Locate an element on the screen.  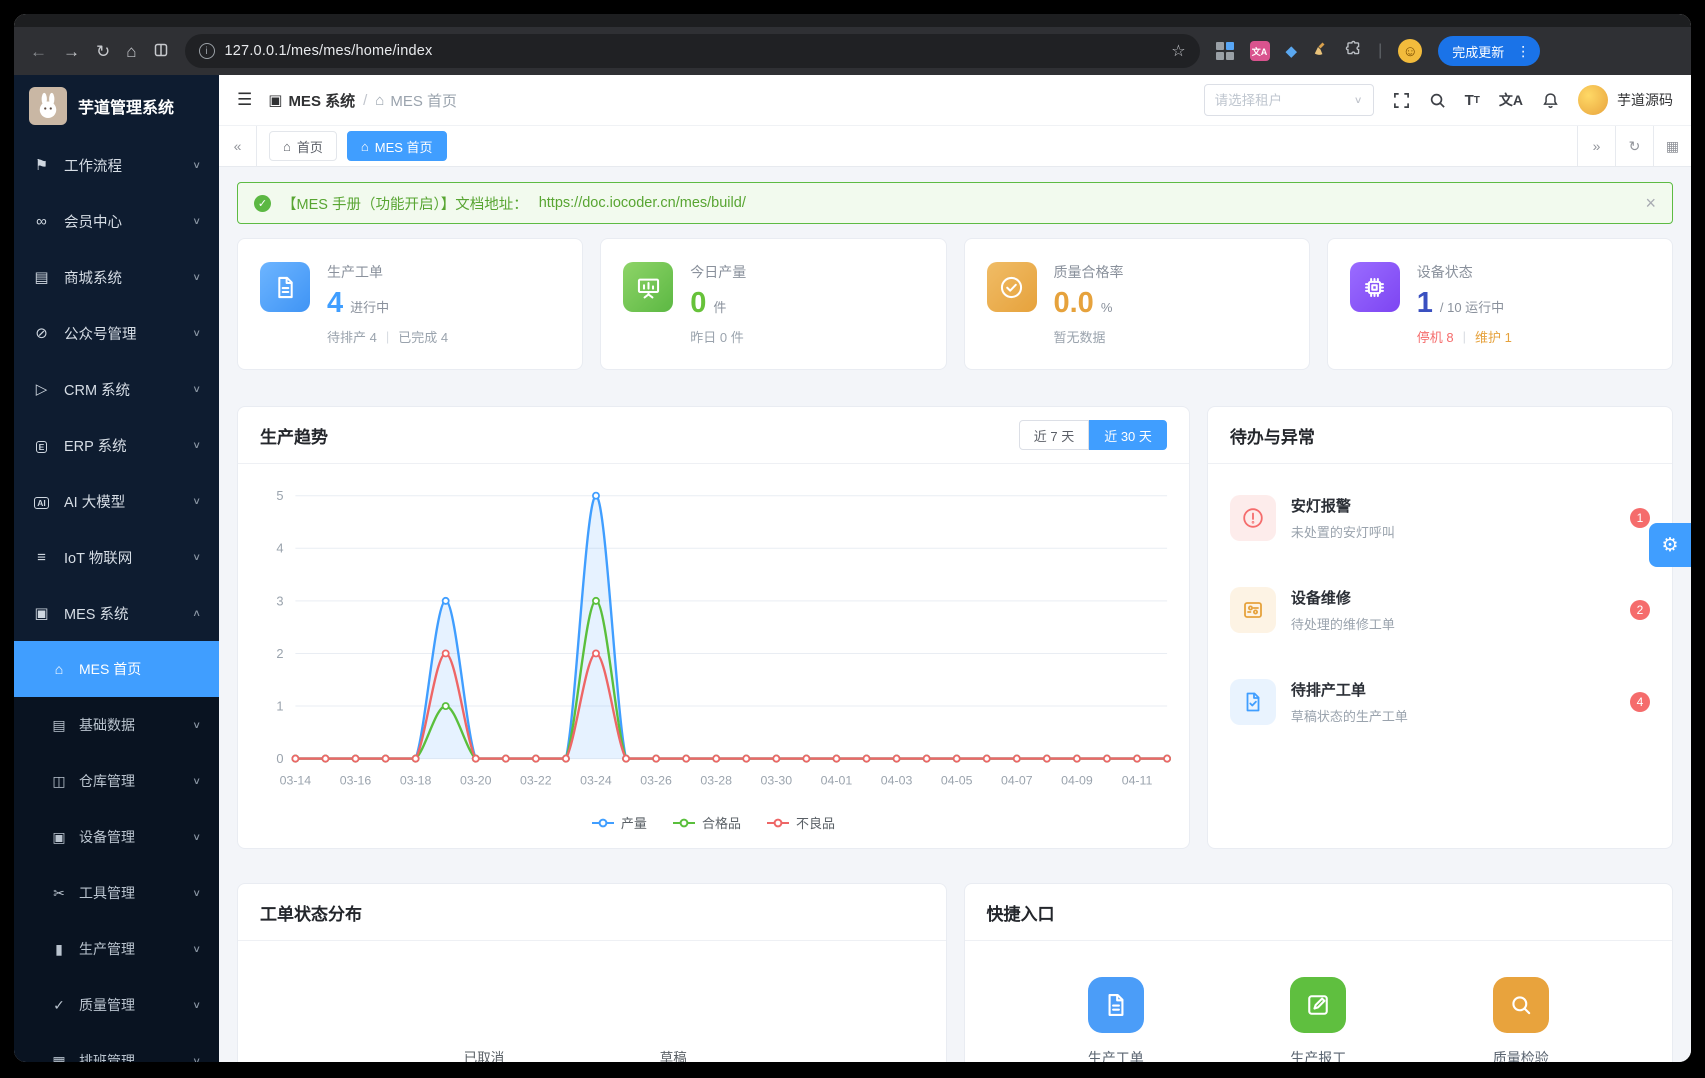
range-button: 近 7 天 is located at coordinates (1054, 435).